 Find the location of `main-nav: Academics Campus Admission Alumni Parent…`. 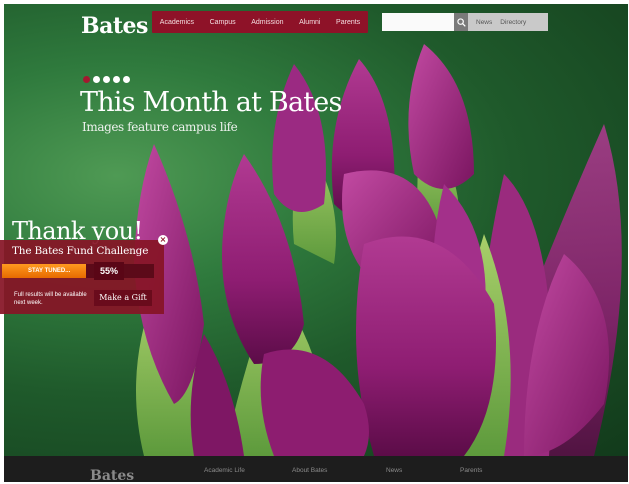

main-nav: Academics Campus Admission Alumni Parent… is located at coordinates (260, 22).